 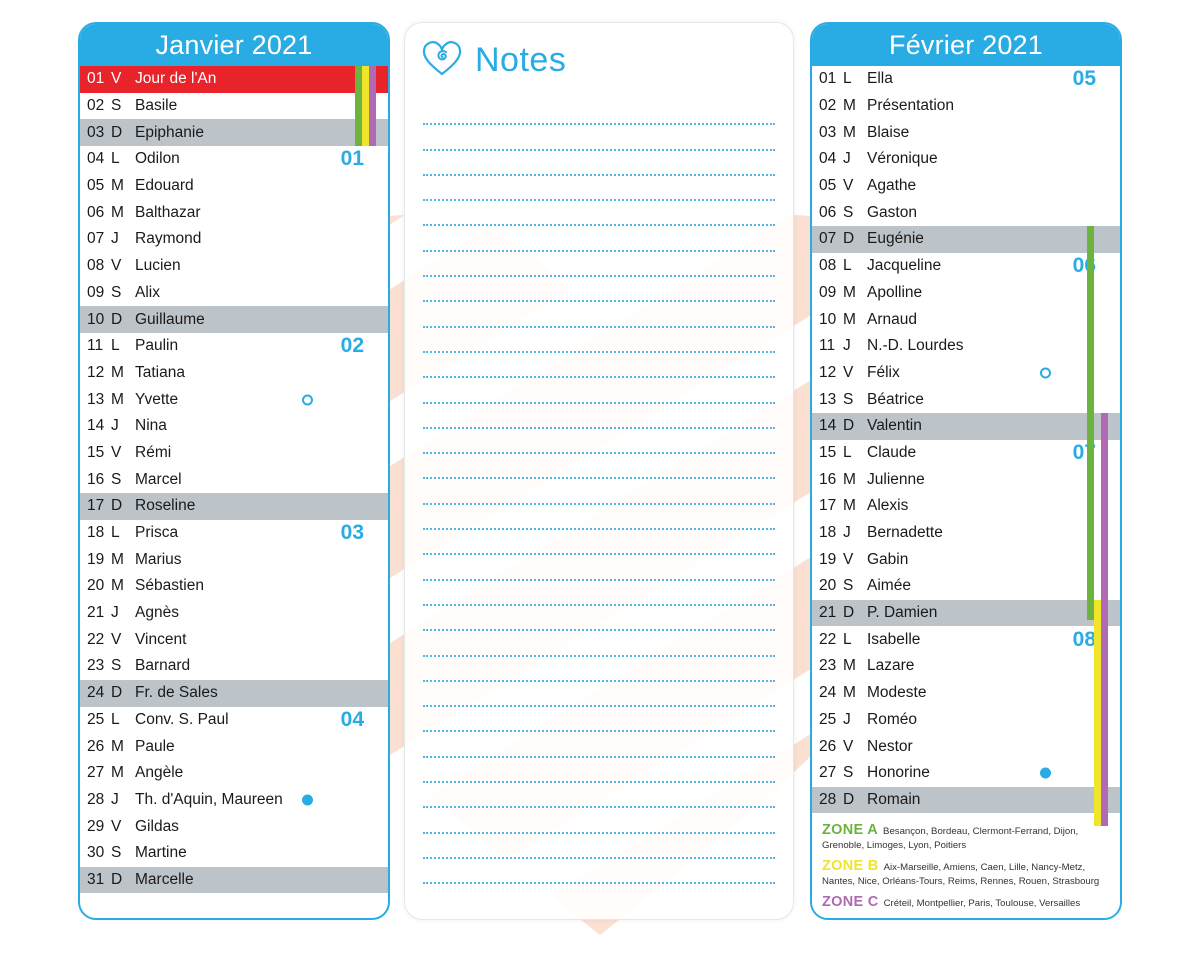 I want to click on day-row: 16 M Julienne, so click(x=966, y=479).